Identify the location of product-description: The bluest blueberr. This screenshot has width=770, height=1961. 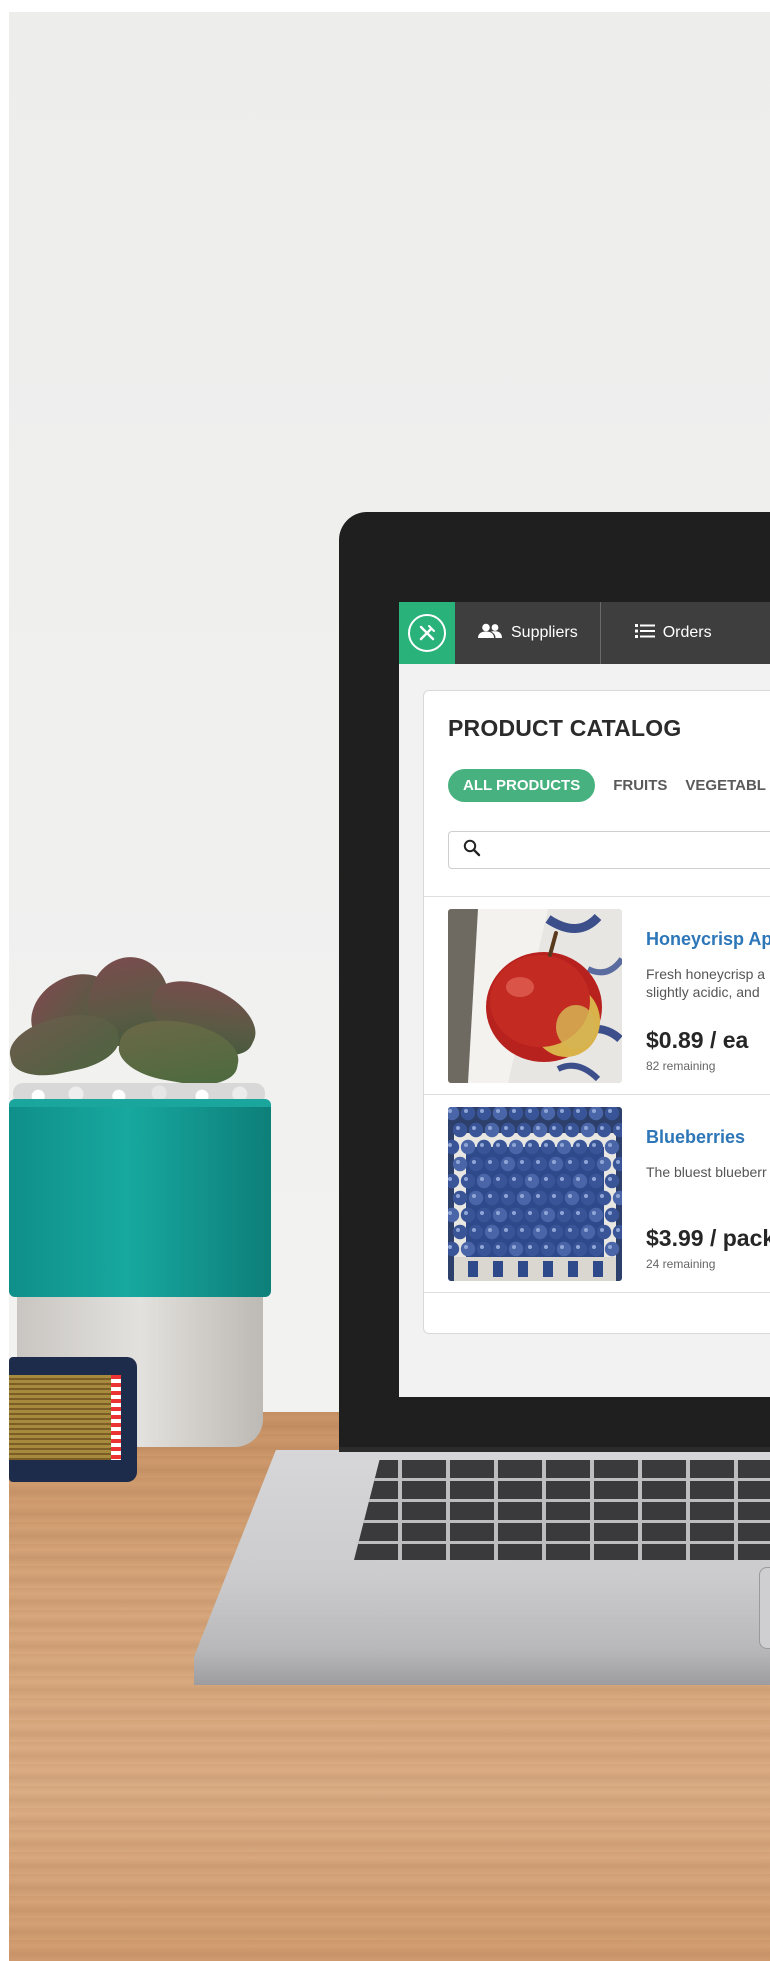
(706, 1172).